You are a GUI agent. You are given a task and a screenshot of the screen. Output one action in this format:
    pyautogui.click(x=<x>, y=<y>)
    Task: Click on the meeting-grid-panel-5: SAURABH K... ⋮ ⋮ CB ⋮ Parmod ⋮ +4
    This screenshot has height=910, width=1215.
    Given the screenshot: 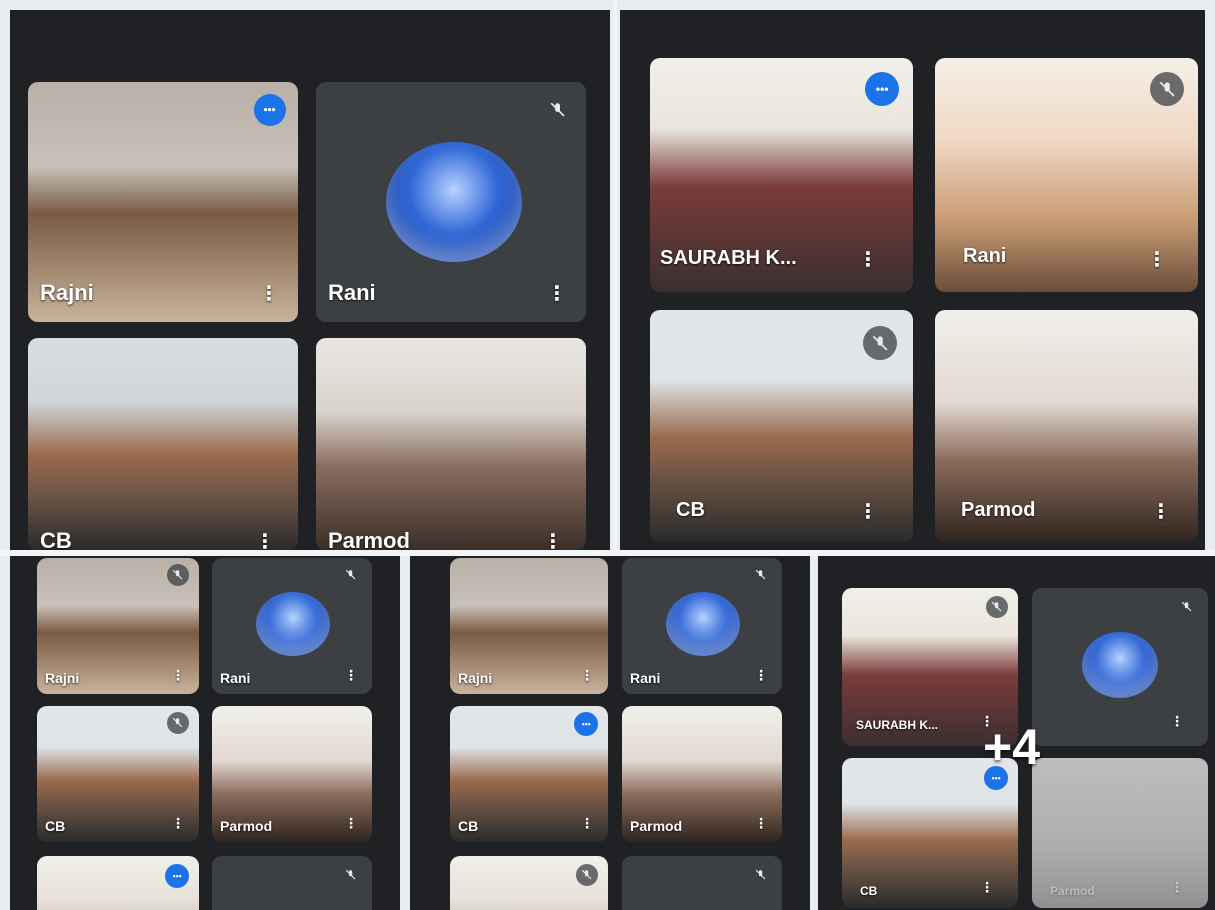 What is the action you would take?
    pyautogui.click(x=1016, y=733)
    